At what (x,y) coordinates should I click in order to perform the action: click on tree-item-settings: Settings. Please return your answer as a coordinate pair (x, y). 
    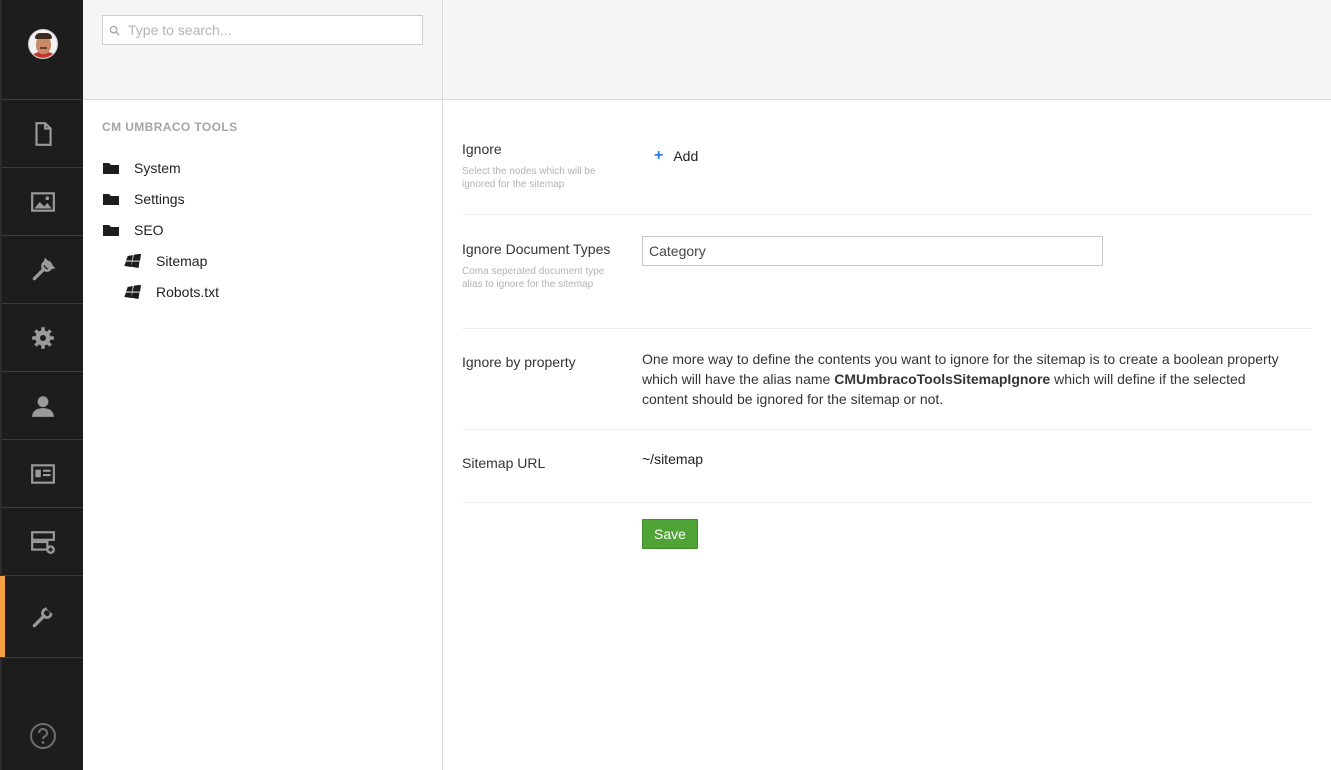
    Looking at the image, I should click on (143, 199).